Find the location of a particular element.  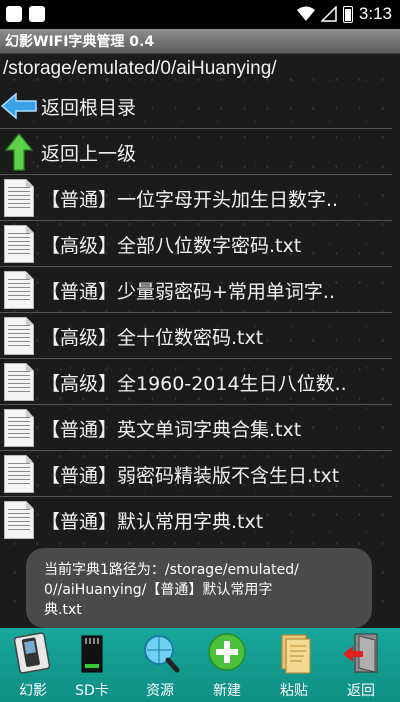

paste-icon is located at coordinates (296, 654).